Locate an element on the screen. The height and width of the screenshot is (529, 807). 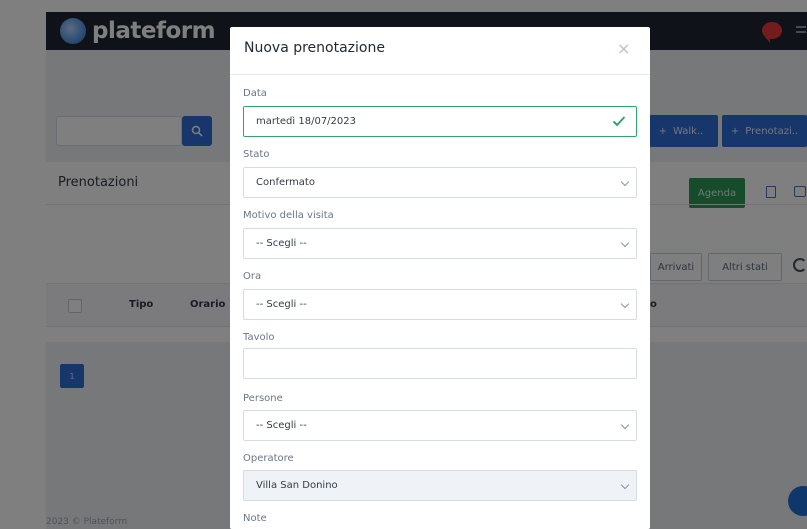
table-input is located at coordinates (440, 363).